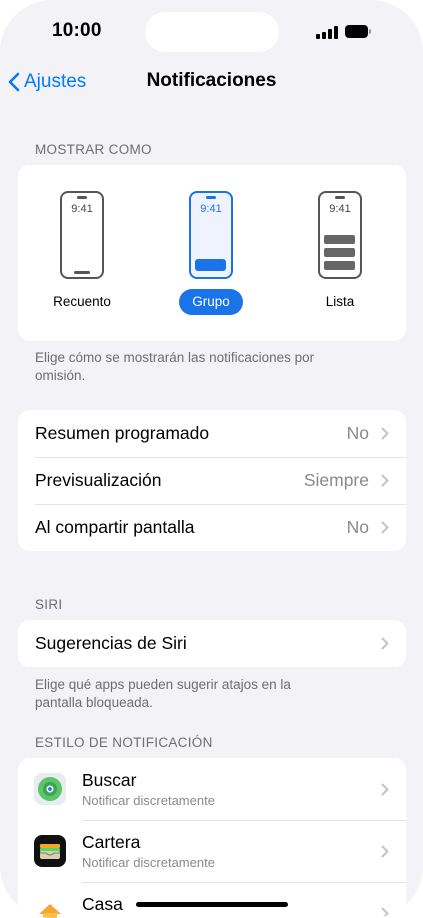  I want to click on dynamic-island, so click(212, 32).